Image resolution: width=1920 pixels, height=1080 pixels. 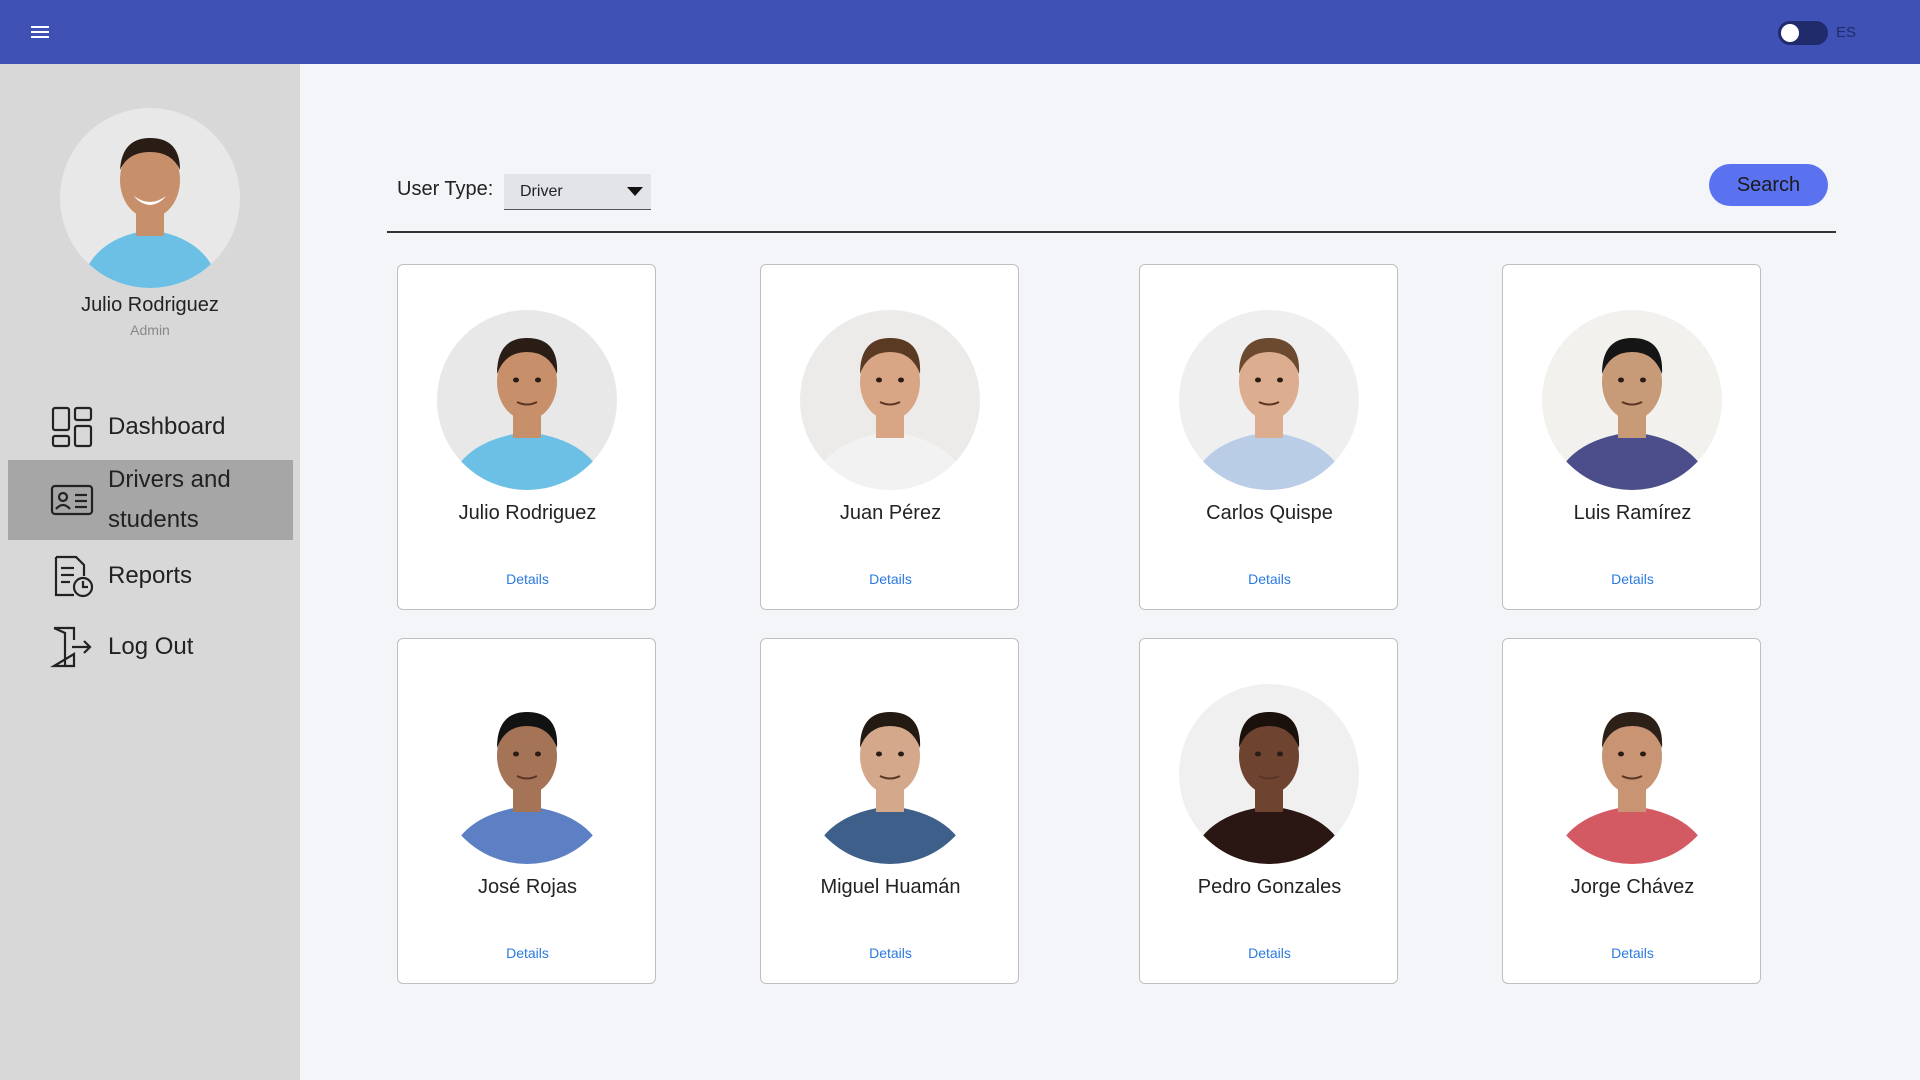 I want to click on user-card: Luis Ramírez Details, so click(x=1631, y=437).